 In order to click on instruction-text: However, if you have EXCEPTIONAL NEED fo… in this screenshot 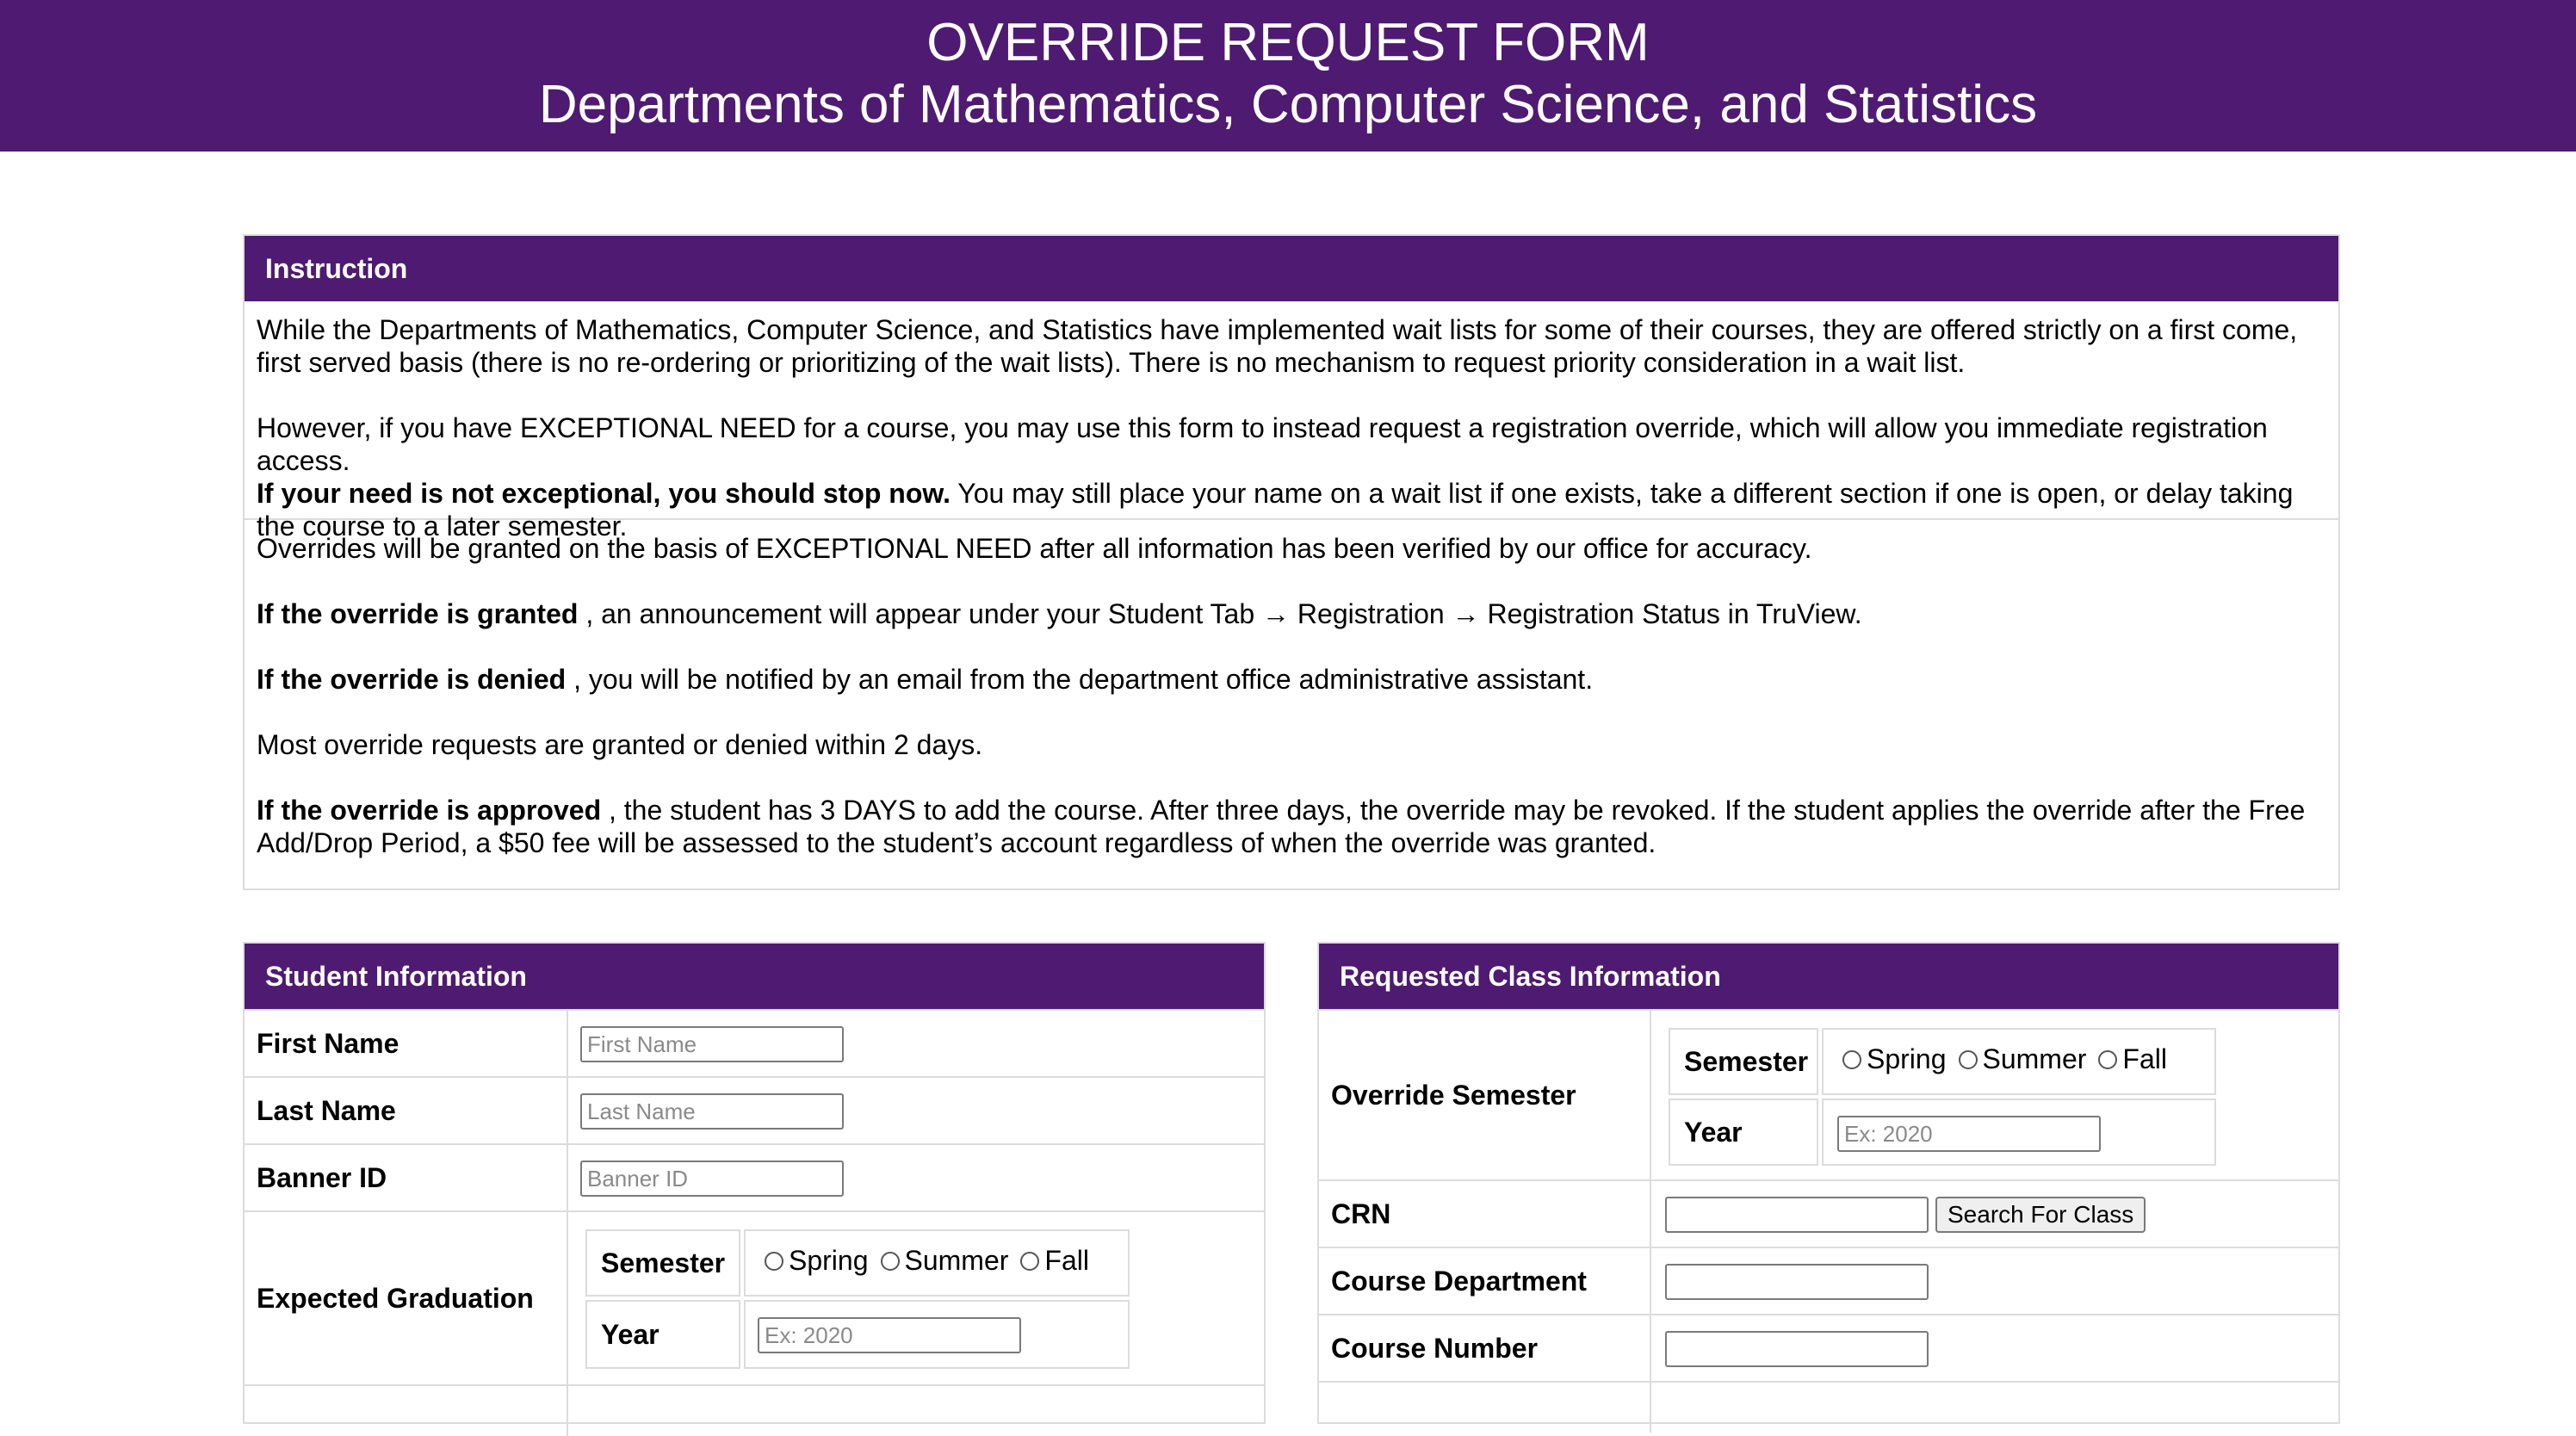, I will do `click(1262, 444)`.